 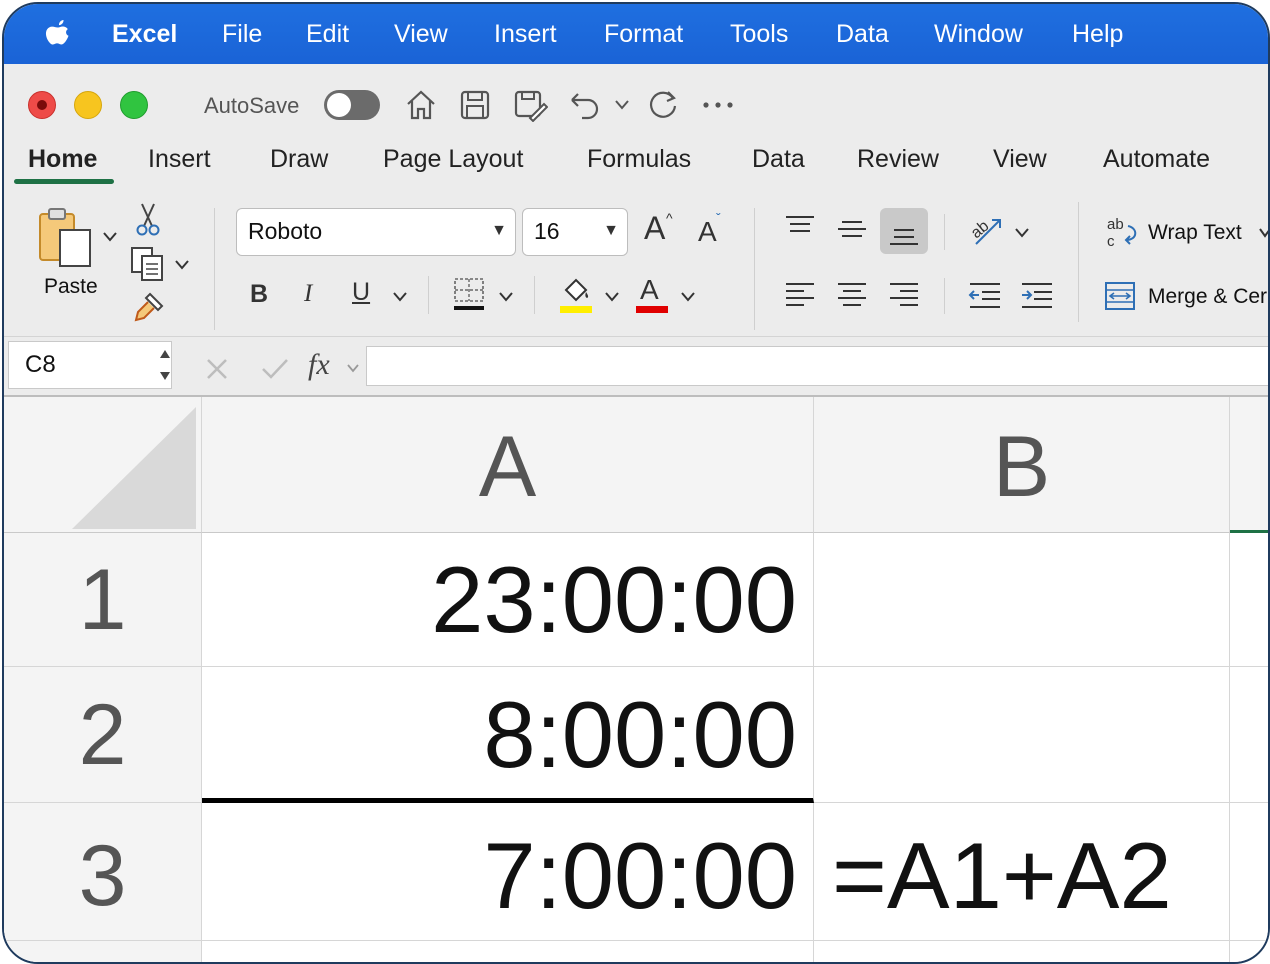 I want to click on wrap-text-icon: ab c, so click(x=1122, y=232).